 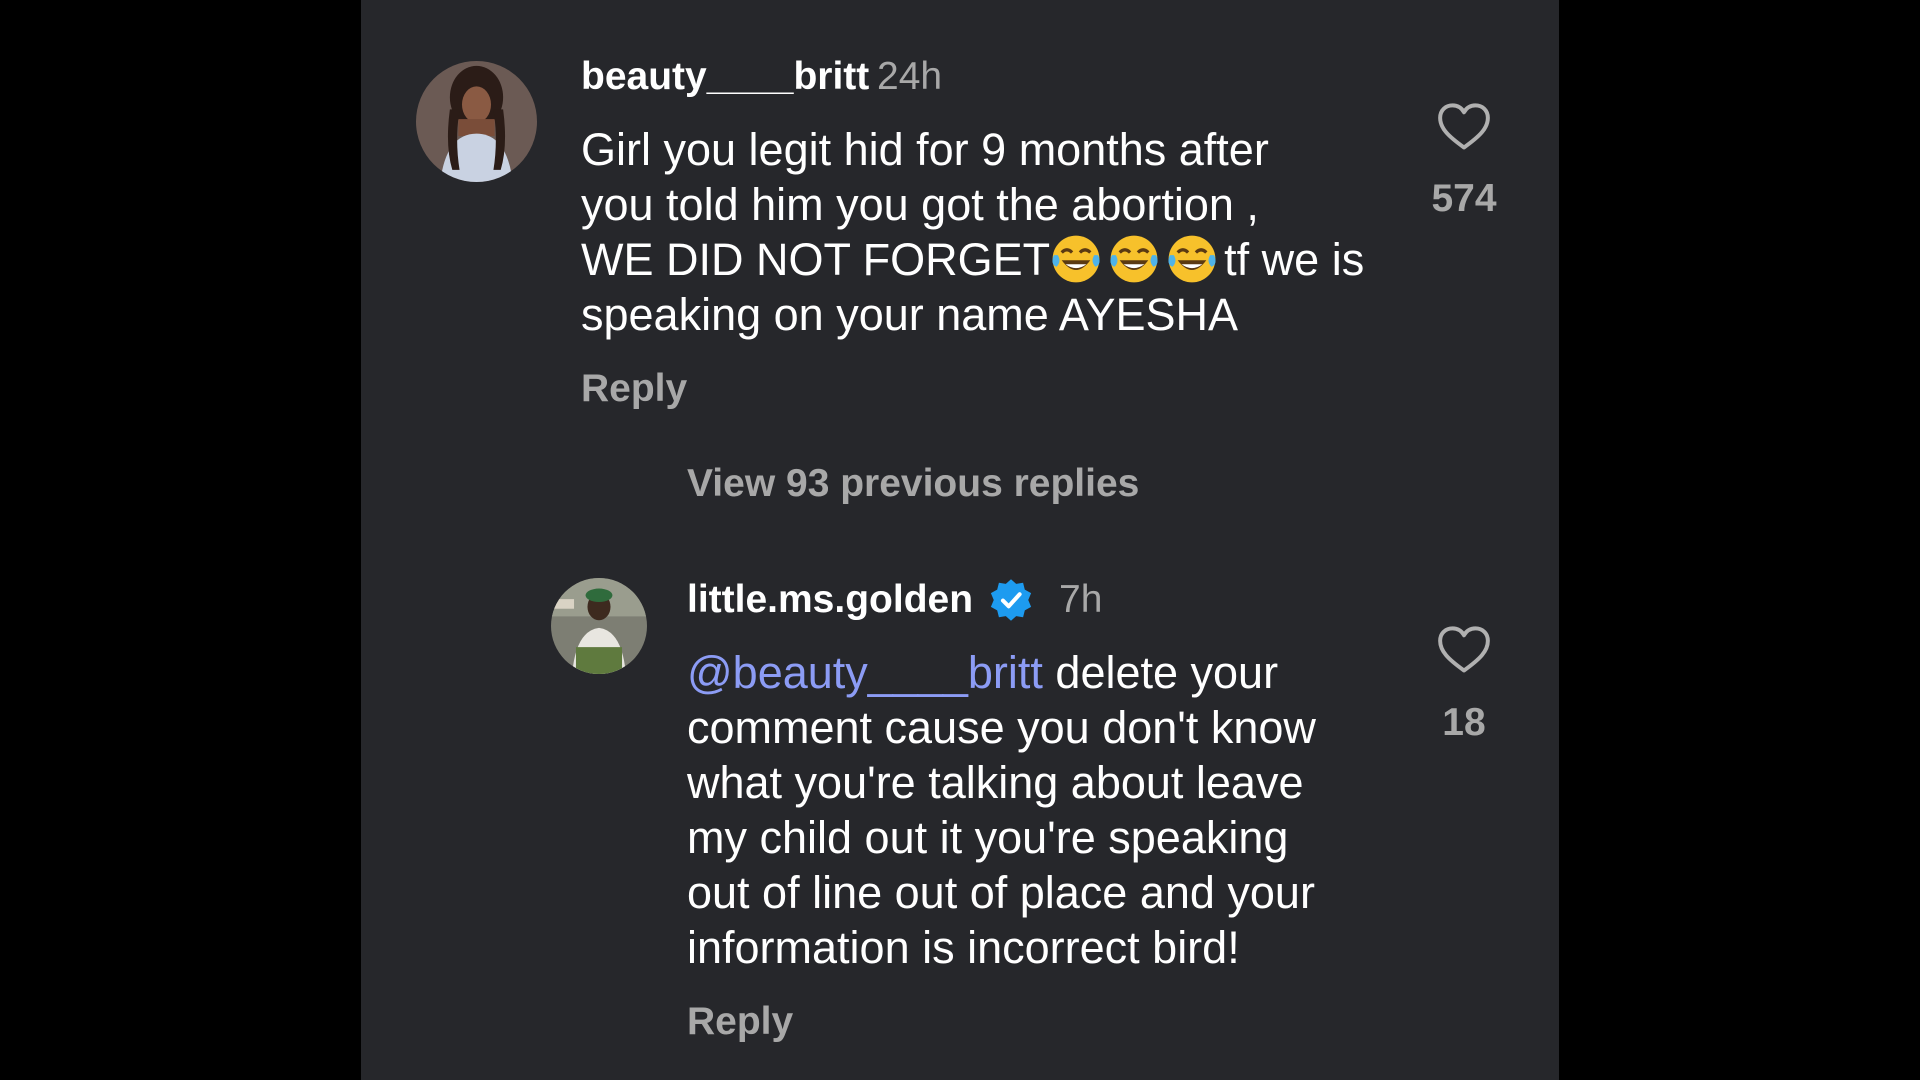 I want to click on comment-timestamp: 24h, so click(x=910, y=76).